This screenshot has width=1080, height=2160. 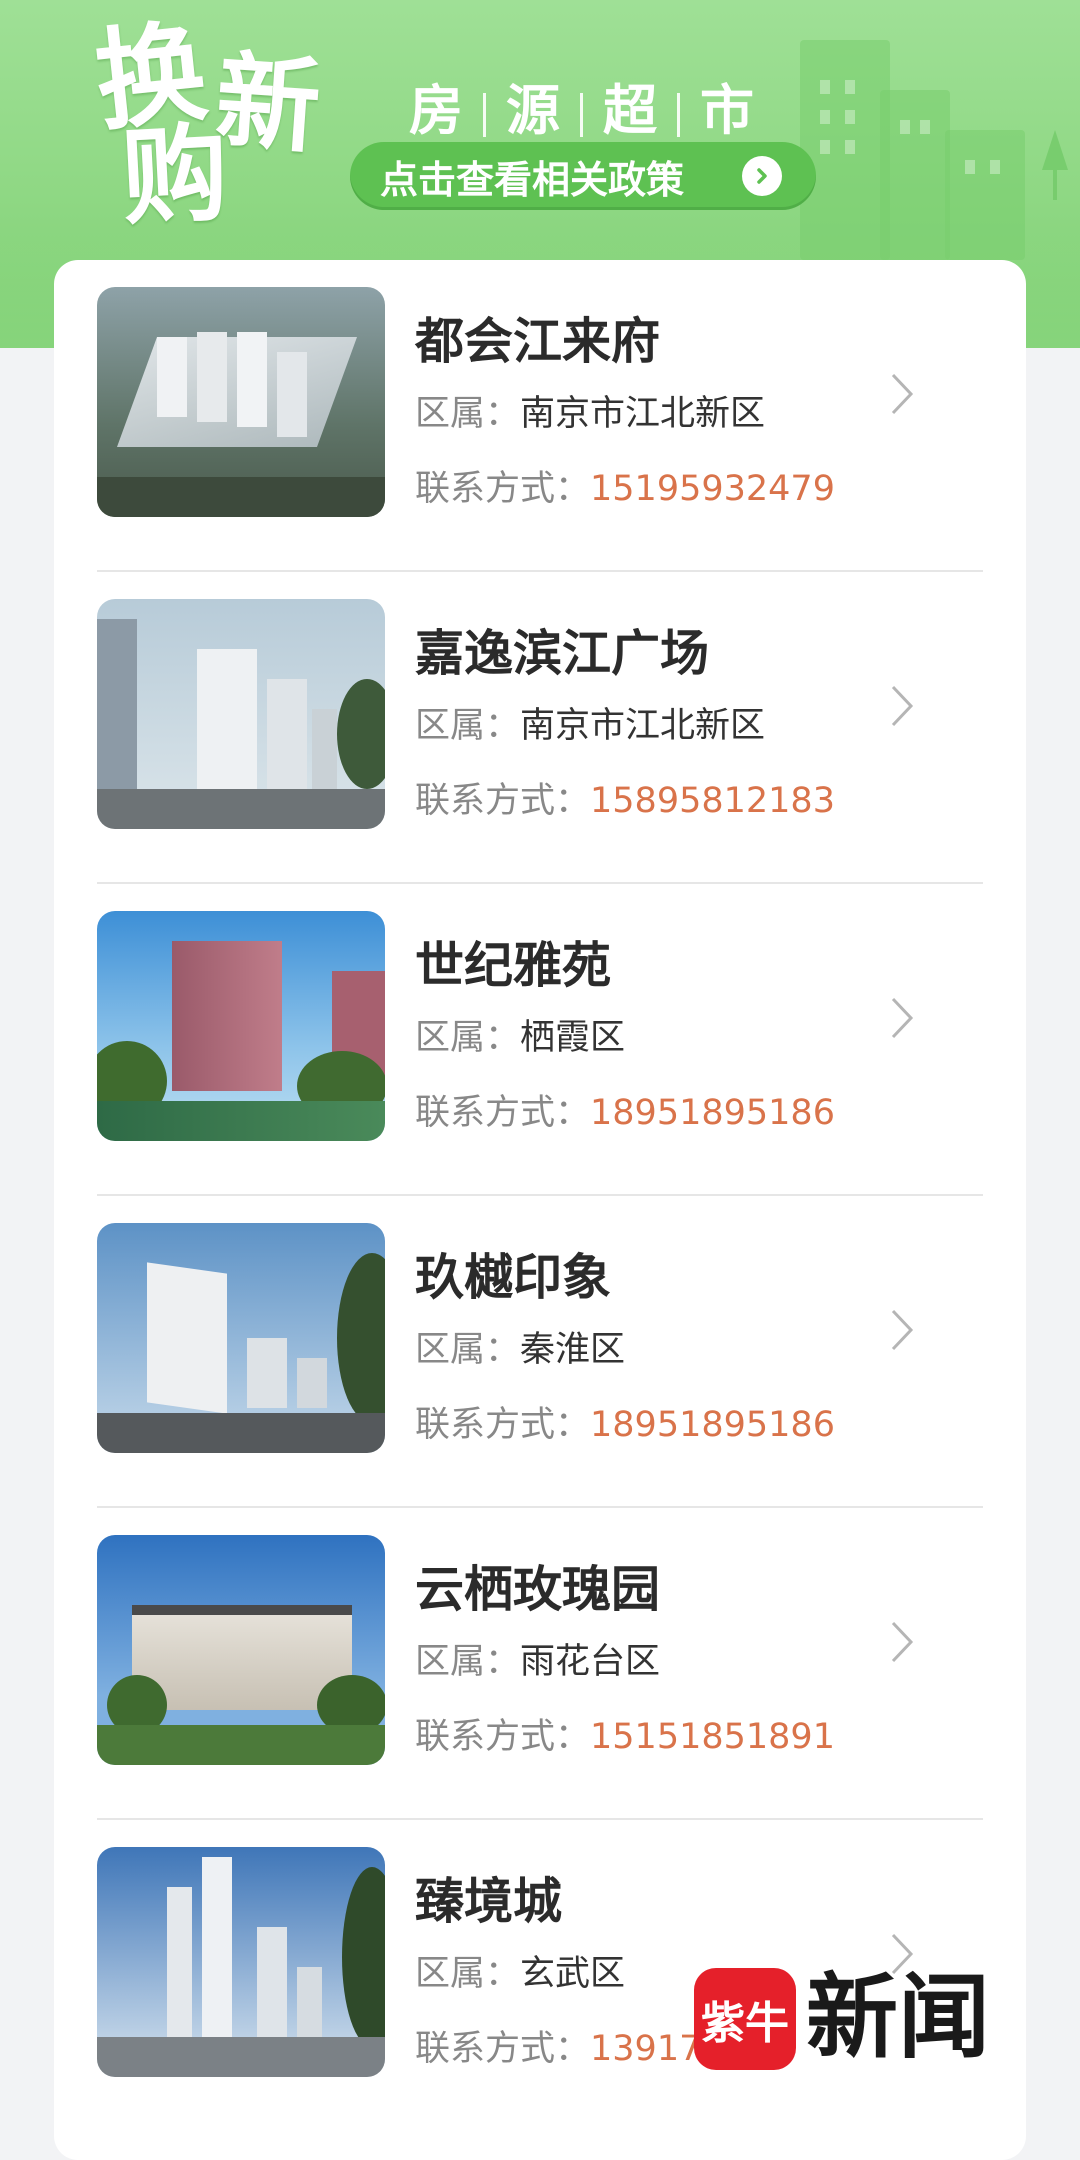 I want to click on brand-calligraphy-logo: 换 新 购, so click(x=207, y=123).